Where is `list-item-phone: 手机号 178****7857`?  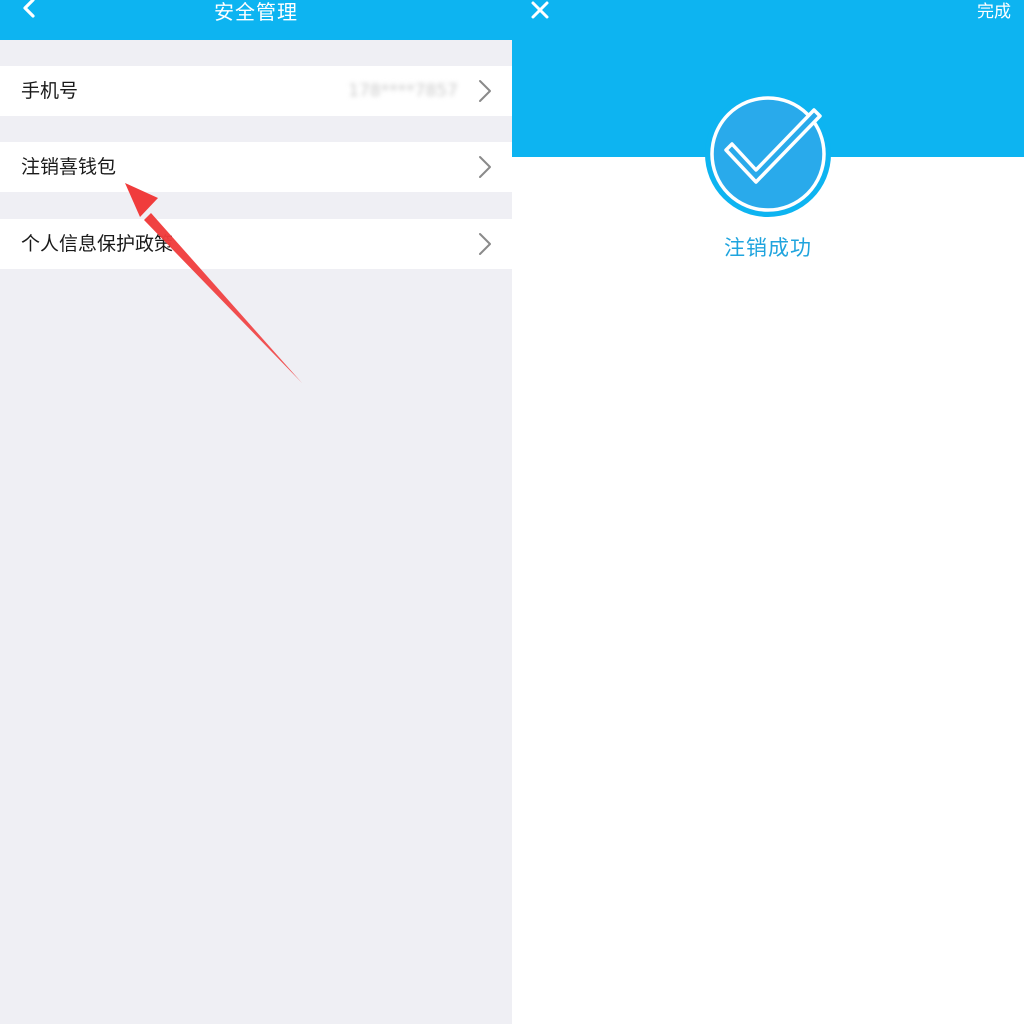
list-item-phone: 手机号 178****7857 is located at coordinates (256, 91).